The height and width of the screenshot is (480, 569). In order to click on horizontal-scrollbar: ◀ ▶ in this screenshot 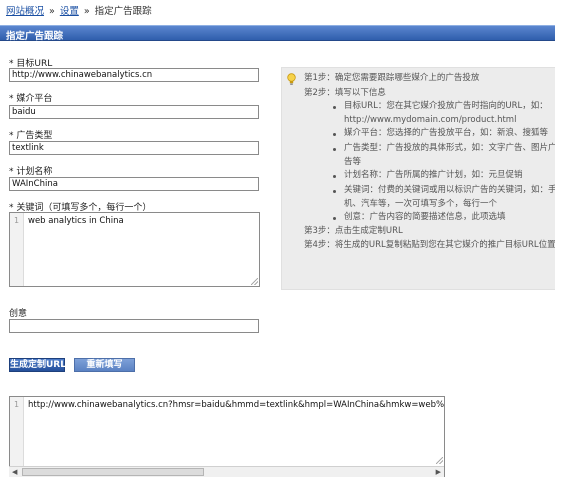, I will do `click(226, 471)`.